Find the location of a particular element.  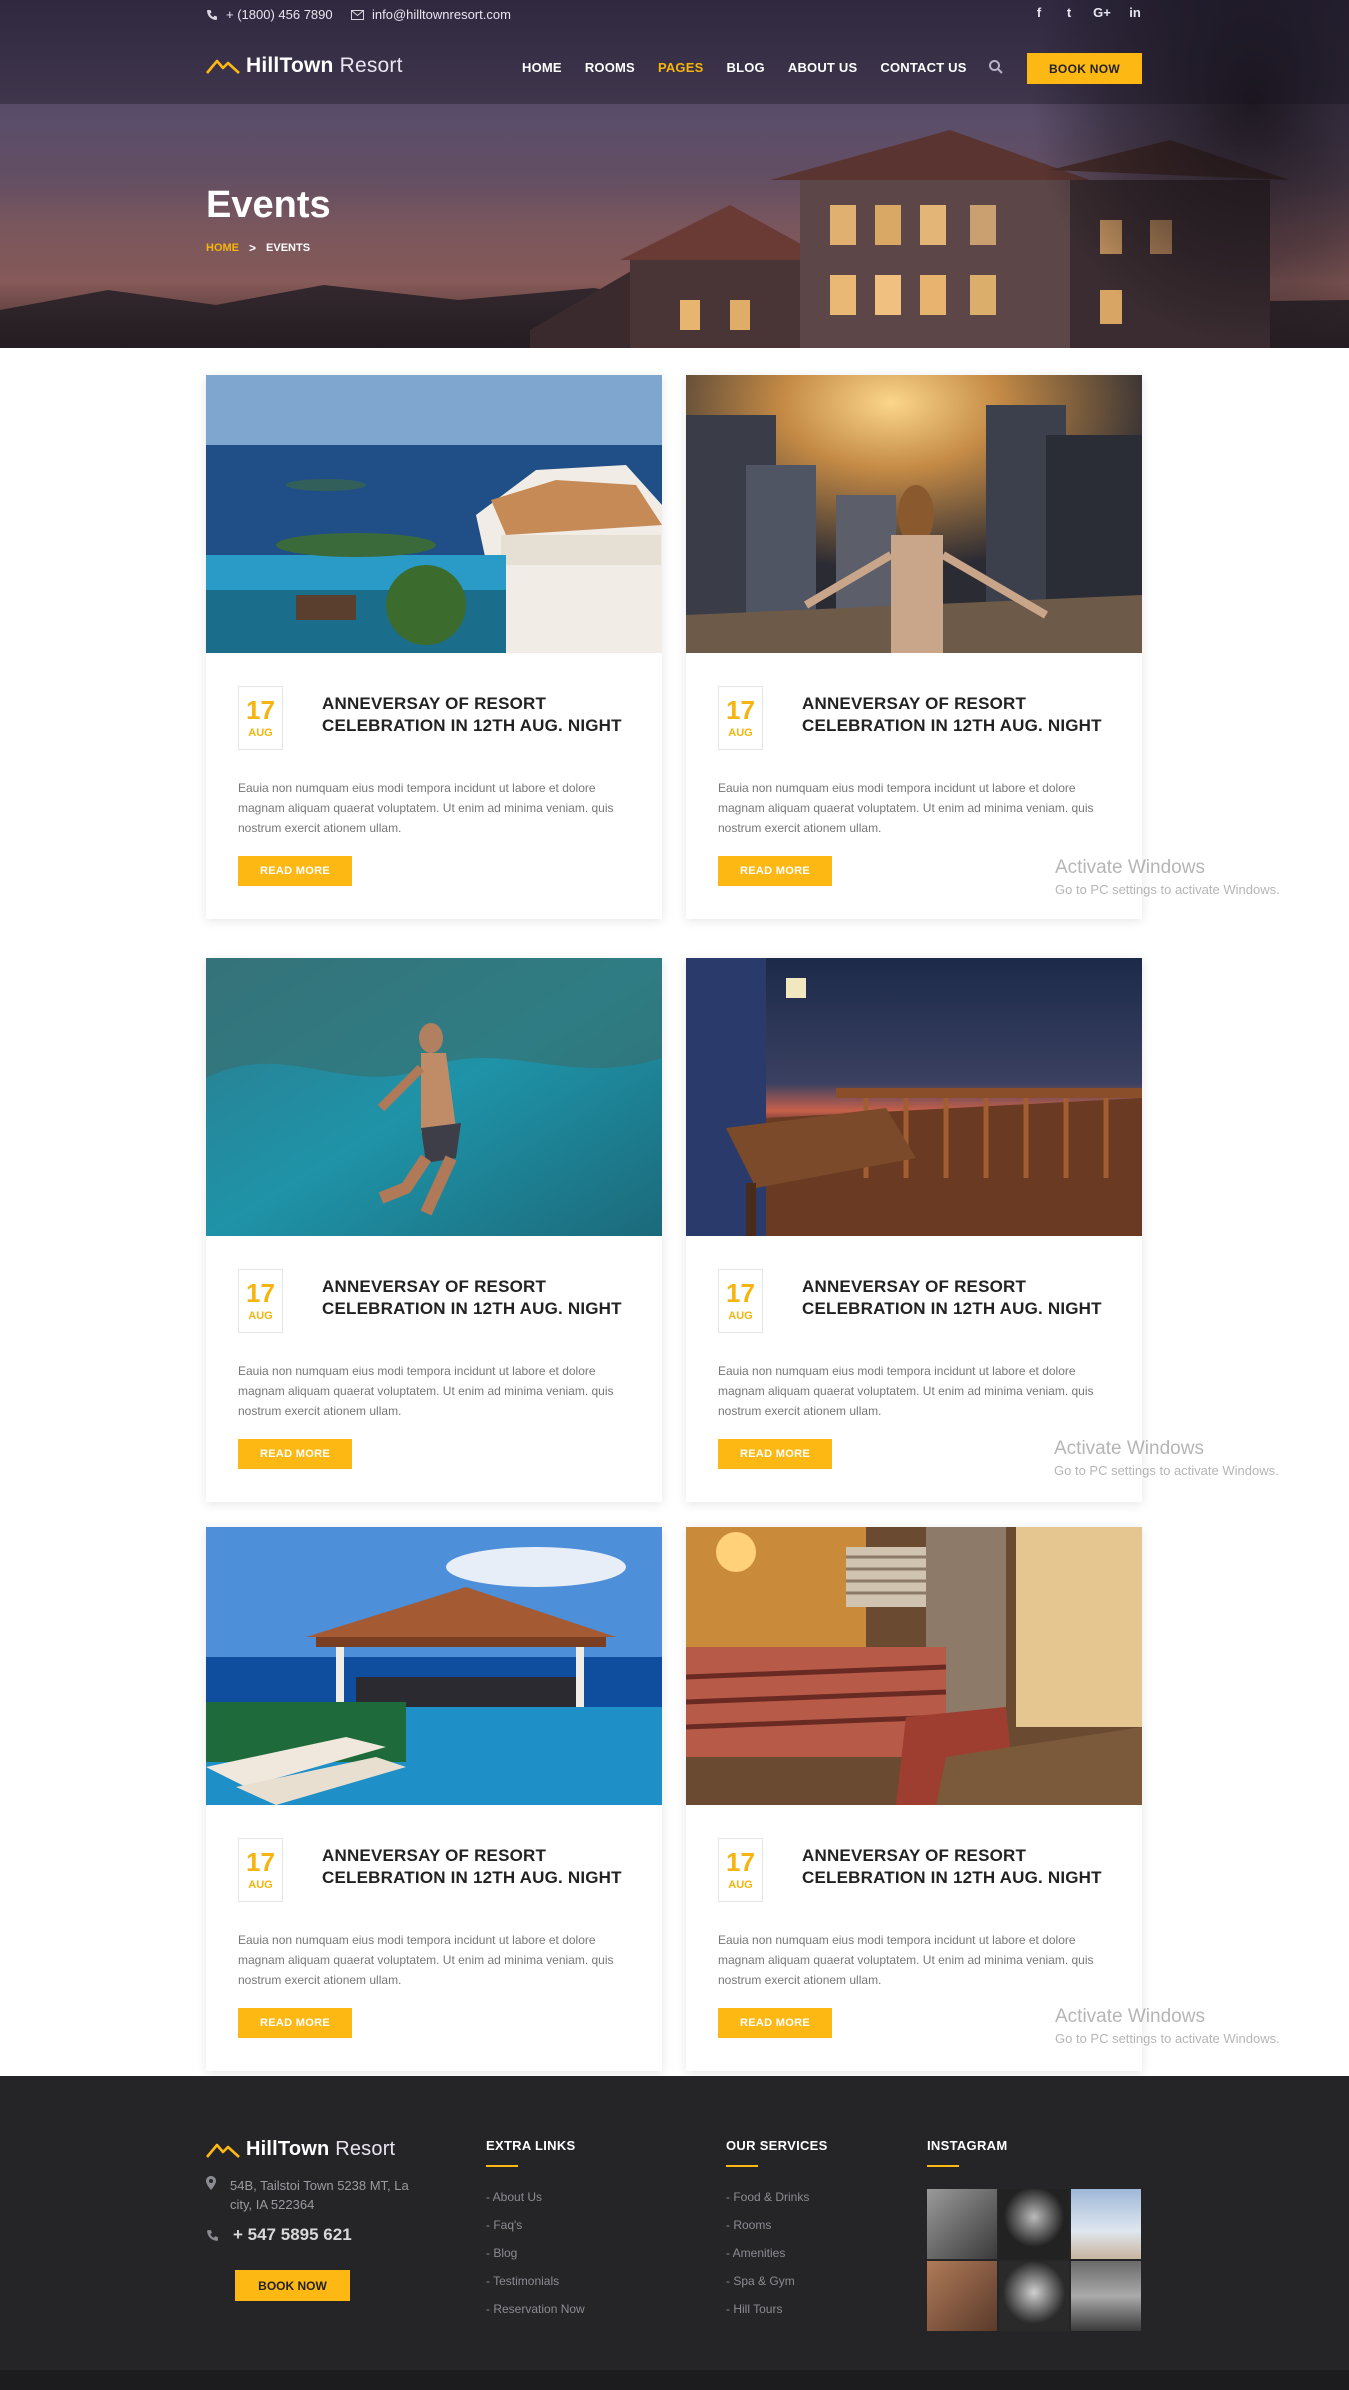

footer-service-tours: - Hill Tours is located at coordinates (777, 2309).